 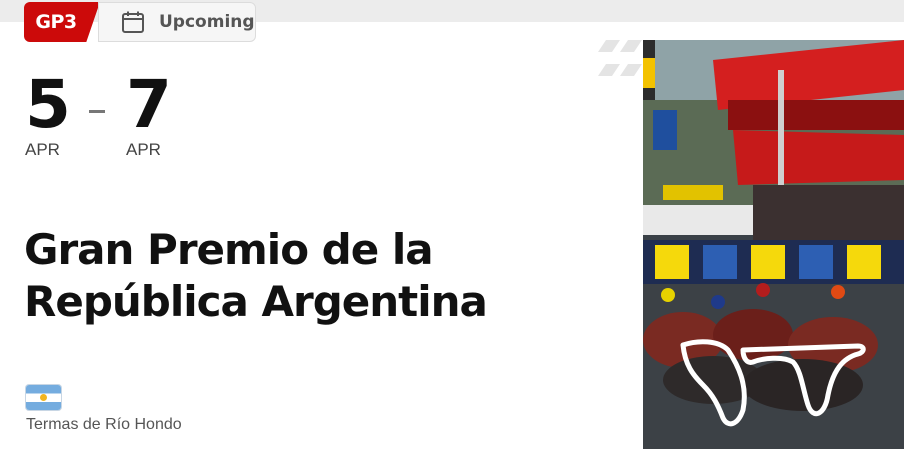 I want to click on end-date: 7 APR, so click(x=149, y=113).